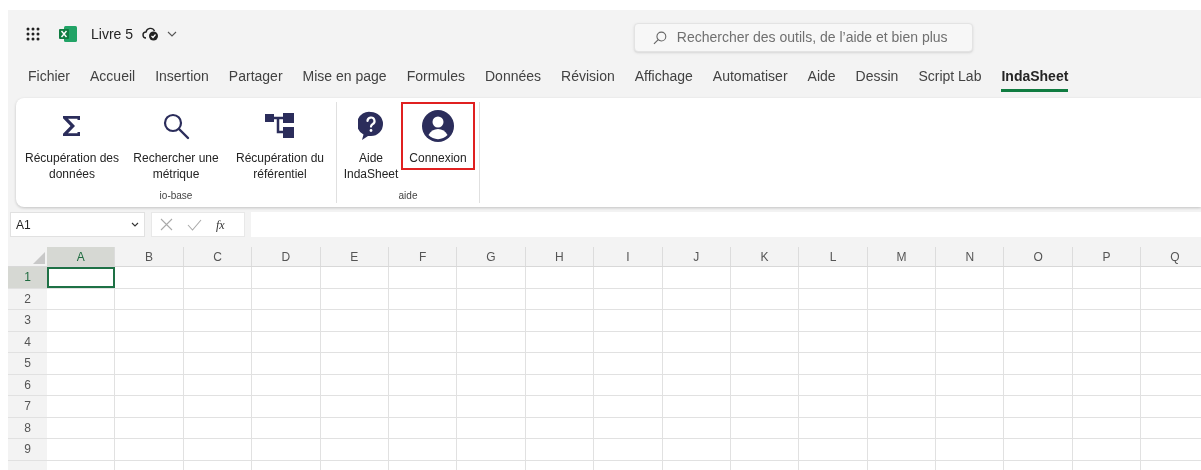  Describe the element at coordinates (1107, 256) in the screenshot. I see `column-header: P` at that location.